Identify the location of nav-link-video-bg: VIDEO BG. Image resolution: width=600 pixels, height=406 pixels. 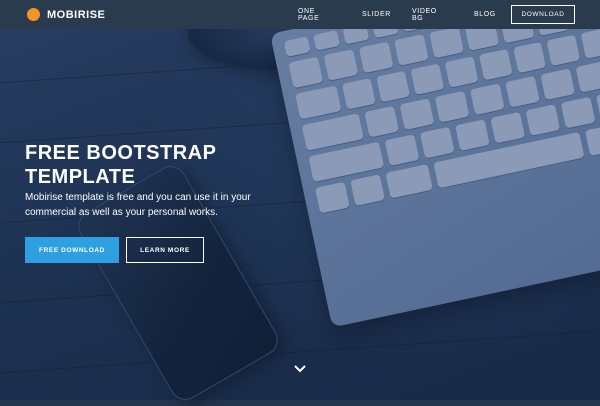
(424, 15).